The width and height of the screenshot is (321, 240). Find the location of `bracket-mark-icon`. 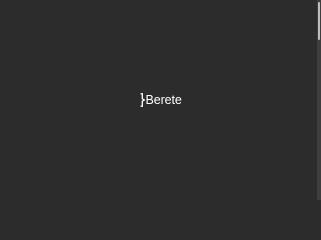

bracket-mark-icon is located at coordinates (142, 100).